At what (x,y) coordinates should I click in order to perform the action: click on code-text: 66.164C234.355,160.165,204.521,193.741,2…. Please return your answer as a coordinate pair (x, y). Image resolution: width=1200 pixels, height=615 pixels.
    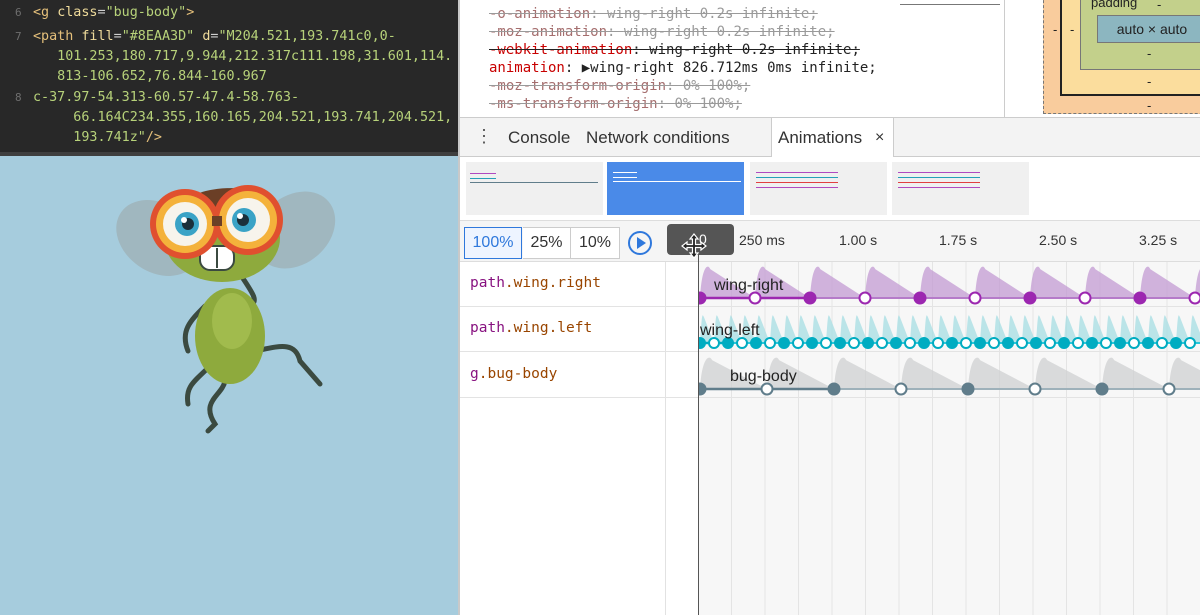
    Looking at the image, I should click on (243, 117).